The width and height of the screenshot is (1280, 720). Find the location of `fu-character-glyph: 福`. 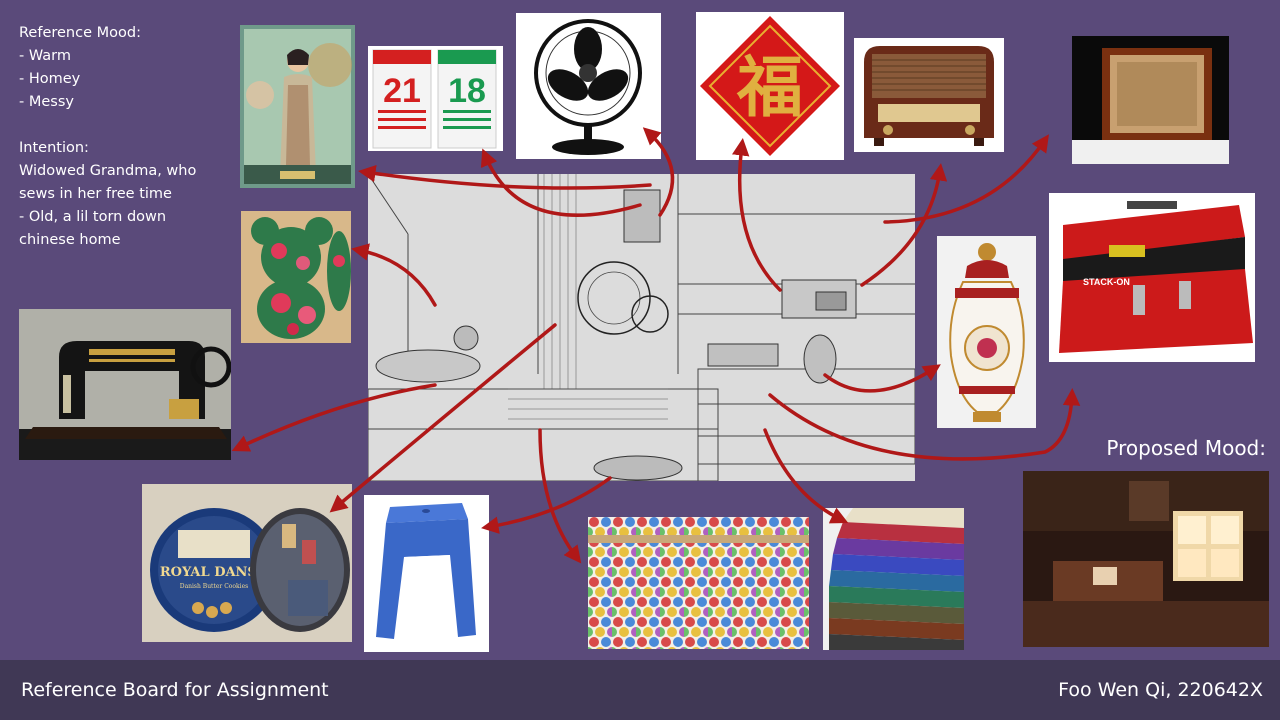

fu-character-glyph: 福 is located at coordinates (769, 87).